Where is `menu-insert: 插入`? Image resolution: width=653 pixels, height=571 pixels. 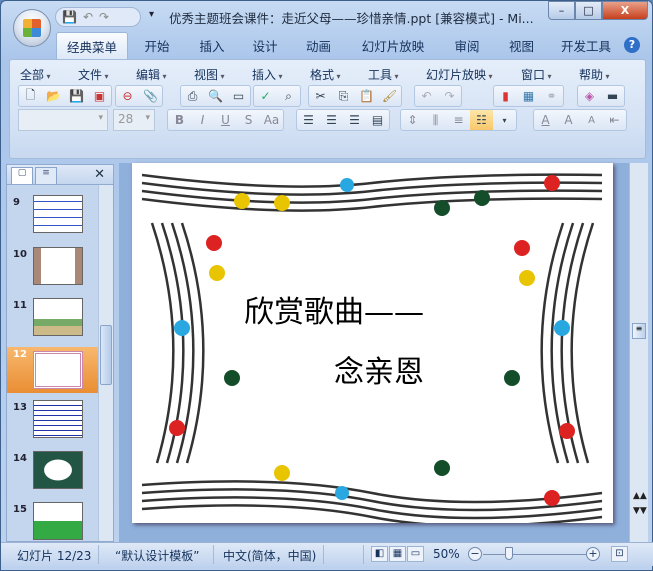
menu-insert: 插入 is located at coordinates (281, 74).